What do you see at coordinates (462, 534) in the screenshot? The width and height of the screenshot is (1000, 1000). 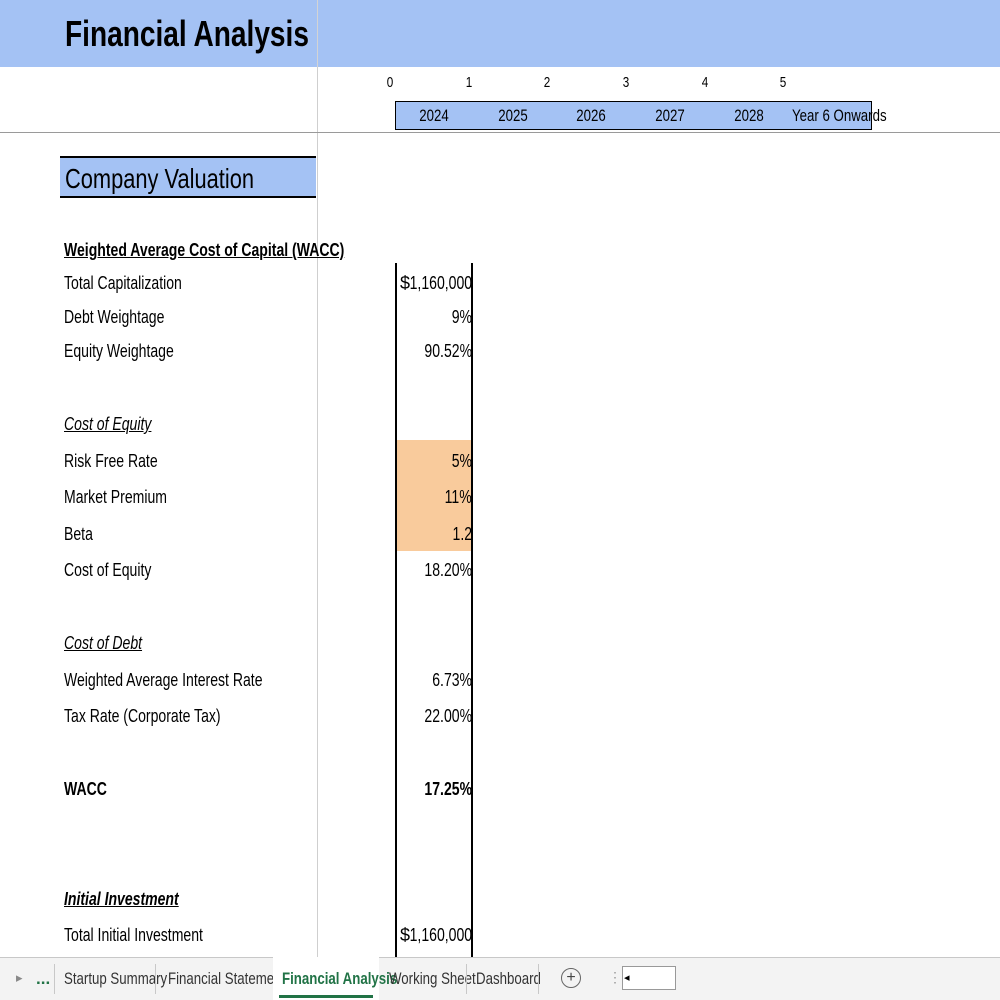 I see `beta-value: 1.2` at bounding box center [462, 534].